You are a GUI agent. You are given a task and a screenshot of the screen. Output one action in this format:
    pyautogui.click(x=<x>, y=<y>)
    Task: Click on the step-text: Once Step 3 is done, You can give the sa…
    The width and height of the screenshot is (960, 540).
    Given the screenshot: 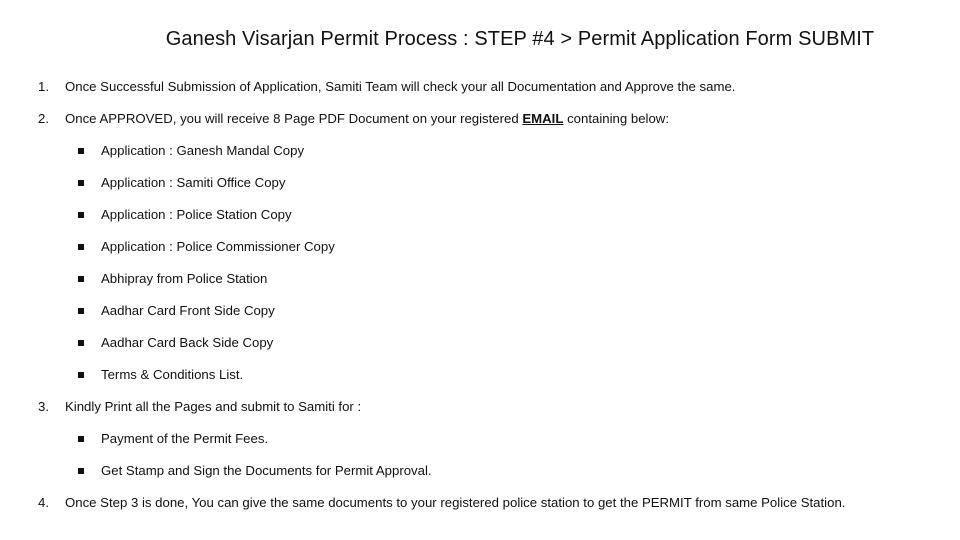 What is the action you would take?
    pyautogui.click(x=455, y=502)
    